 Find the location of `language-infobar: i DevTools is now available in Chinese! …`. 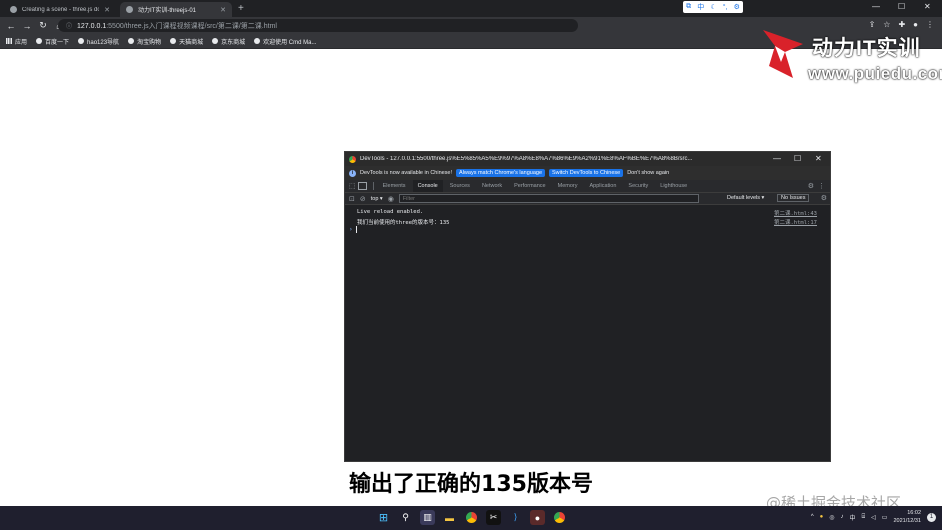

language-infobar: i DevTools is now available in Chinese! … is located at coordinates (587, 173).